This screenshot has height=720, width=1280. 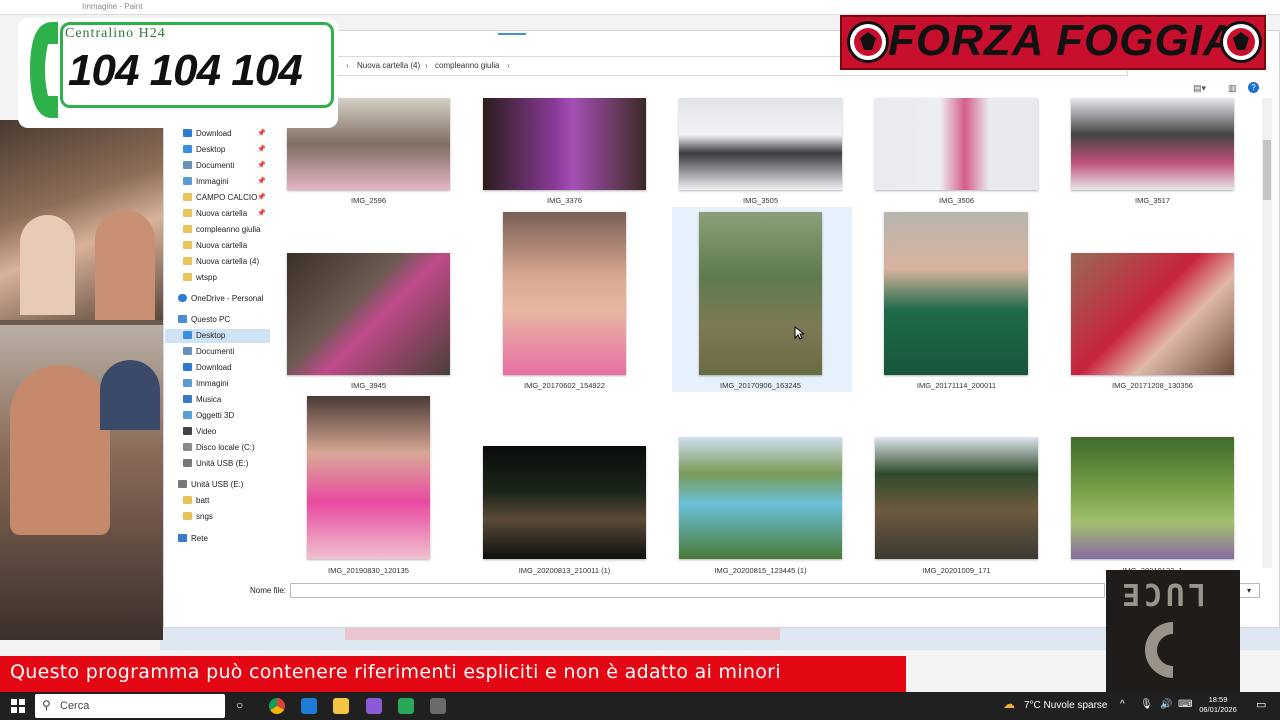 What do you see at coordinates (187, 149) in the screenshot?
I see `desktop-icon` at bounding box center [187, 149].